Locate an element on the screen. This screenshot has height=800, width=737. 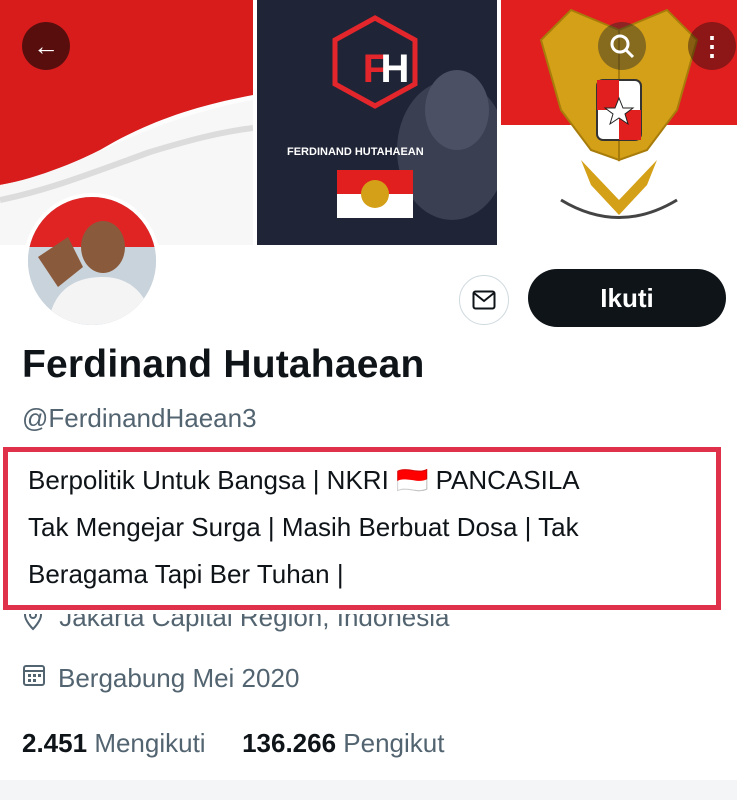
search-button is located at coordinates (622, 46).